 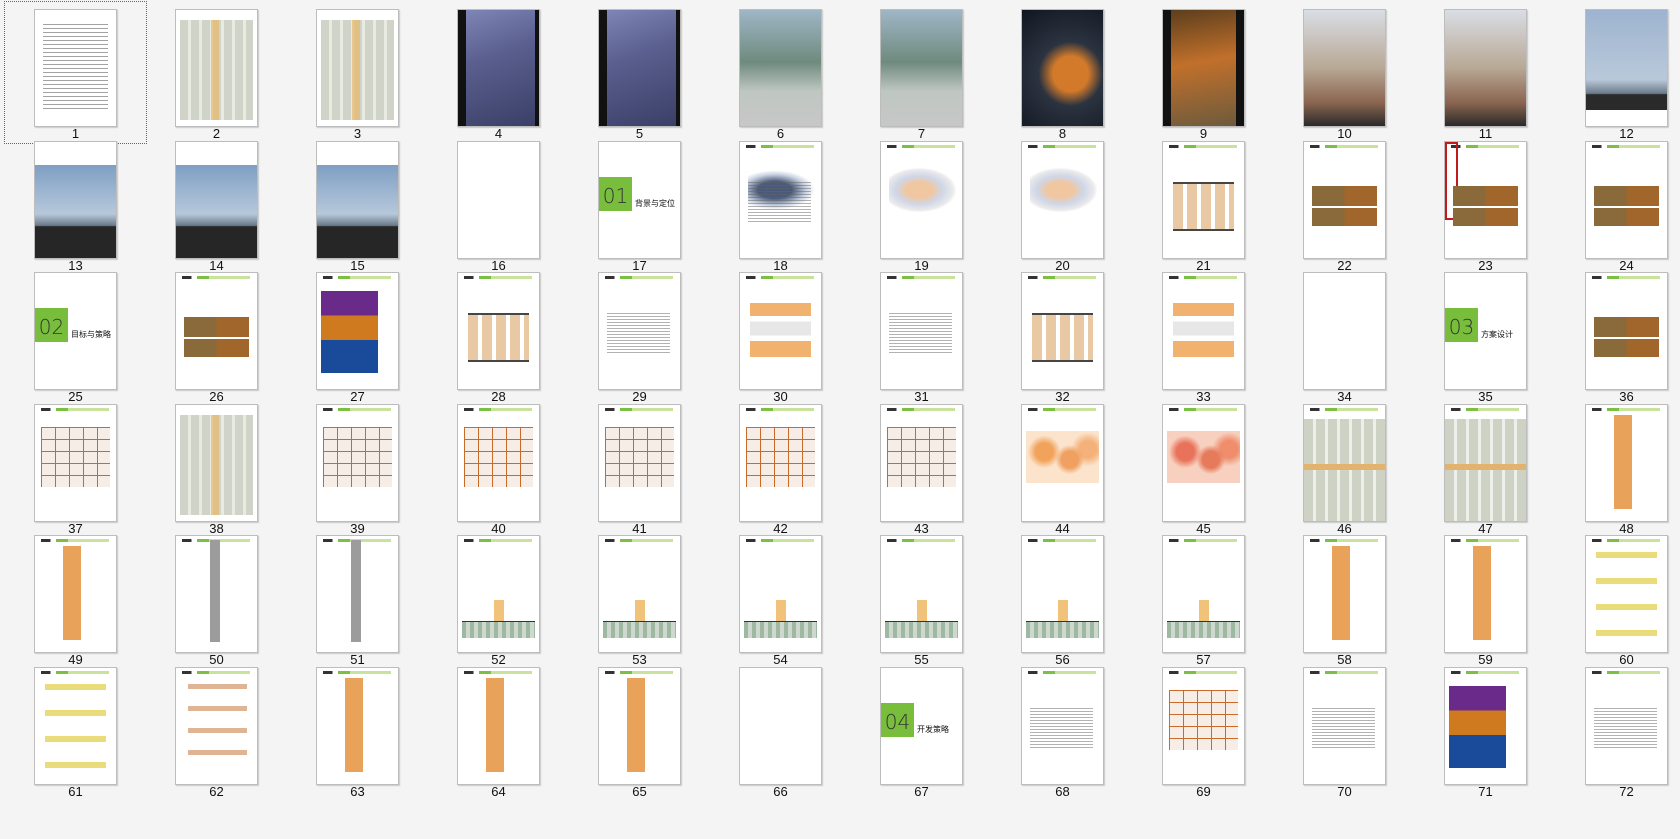 What do you see at coordinates (498, 730) in the screenshot?
I see `page-thumbnail-64: 64` at bounding box center [498, 730].